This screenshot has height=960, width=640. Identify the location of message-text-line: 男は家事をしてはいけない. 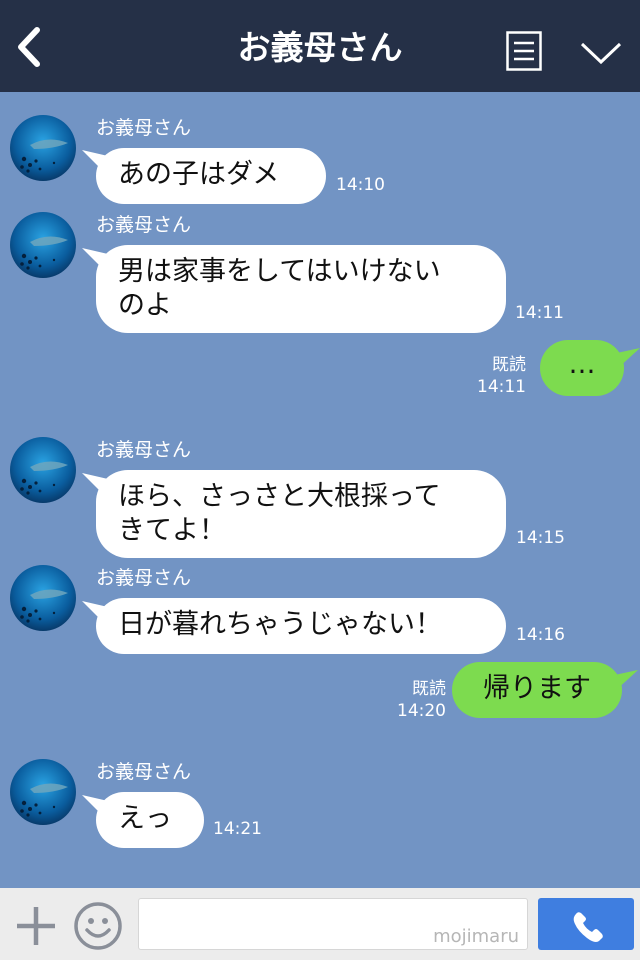
(279, 271).